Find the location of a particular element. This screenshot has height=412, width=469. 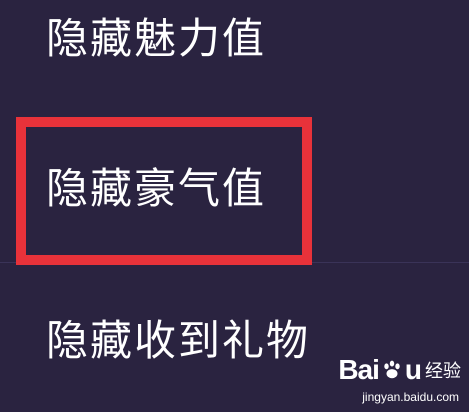

baidu-jingyan-watermark: Bai u 经验 jingyan.baidu.com is located at coordinates (396, 381).